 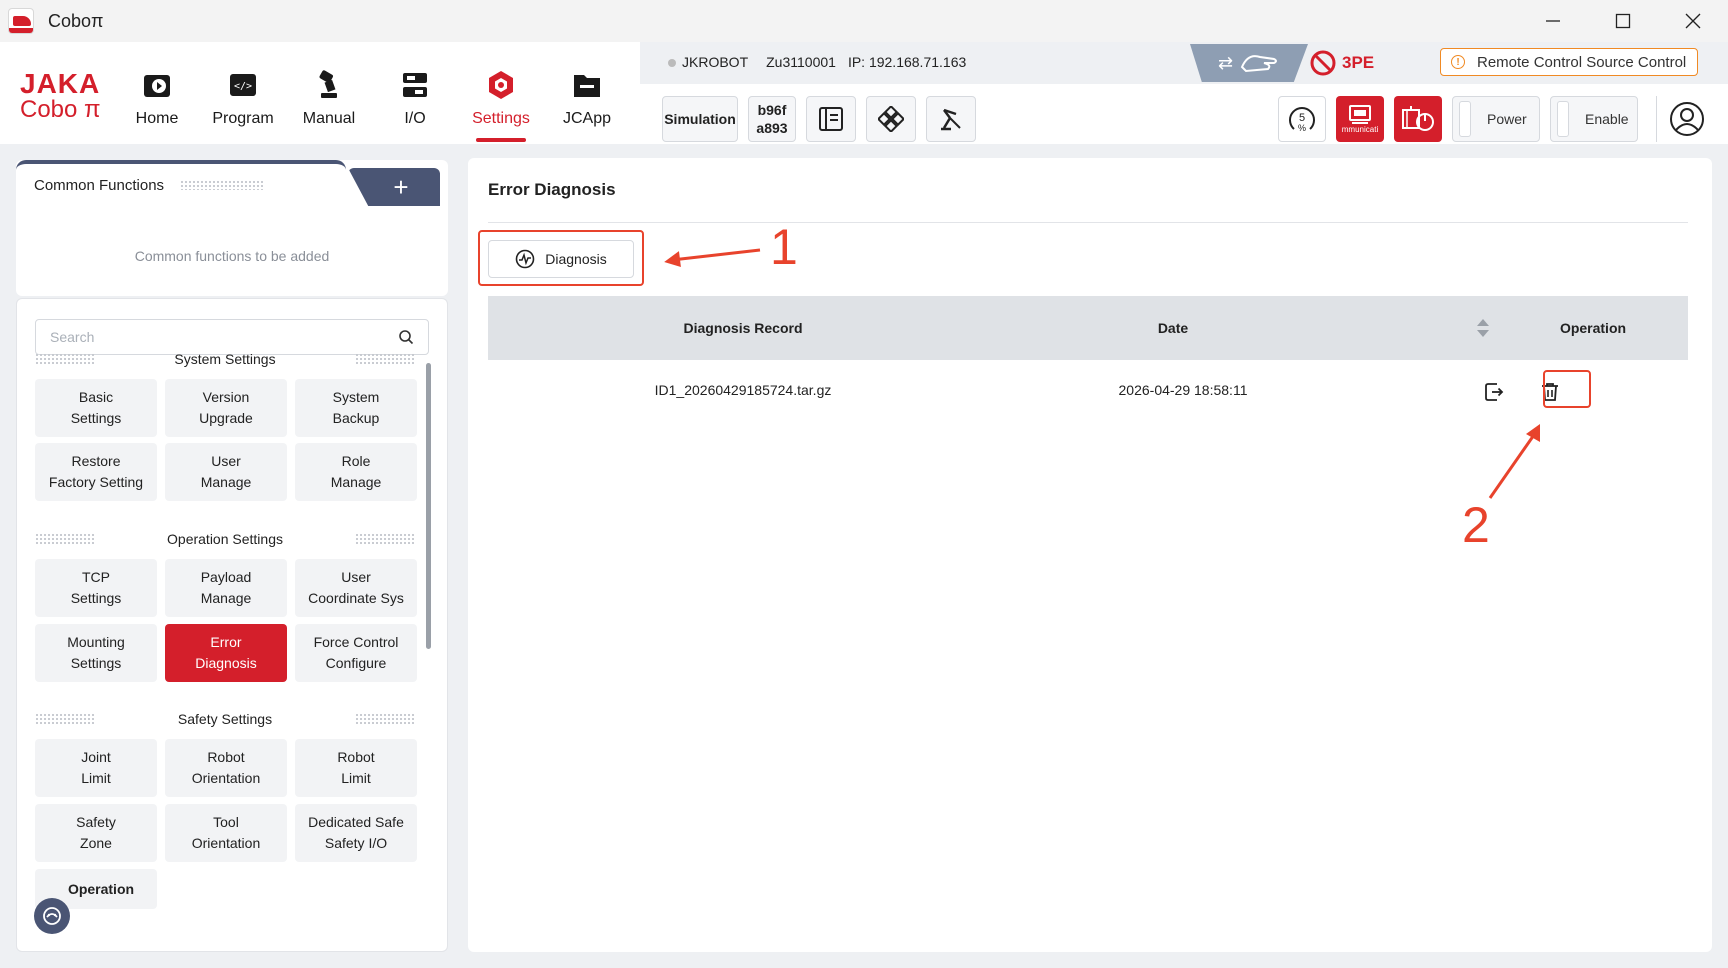 What do you see at coordinates (1494, 392) in the screenshot?
I see `export-button` at bounding box center [1494, 392].